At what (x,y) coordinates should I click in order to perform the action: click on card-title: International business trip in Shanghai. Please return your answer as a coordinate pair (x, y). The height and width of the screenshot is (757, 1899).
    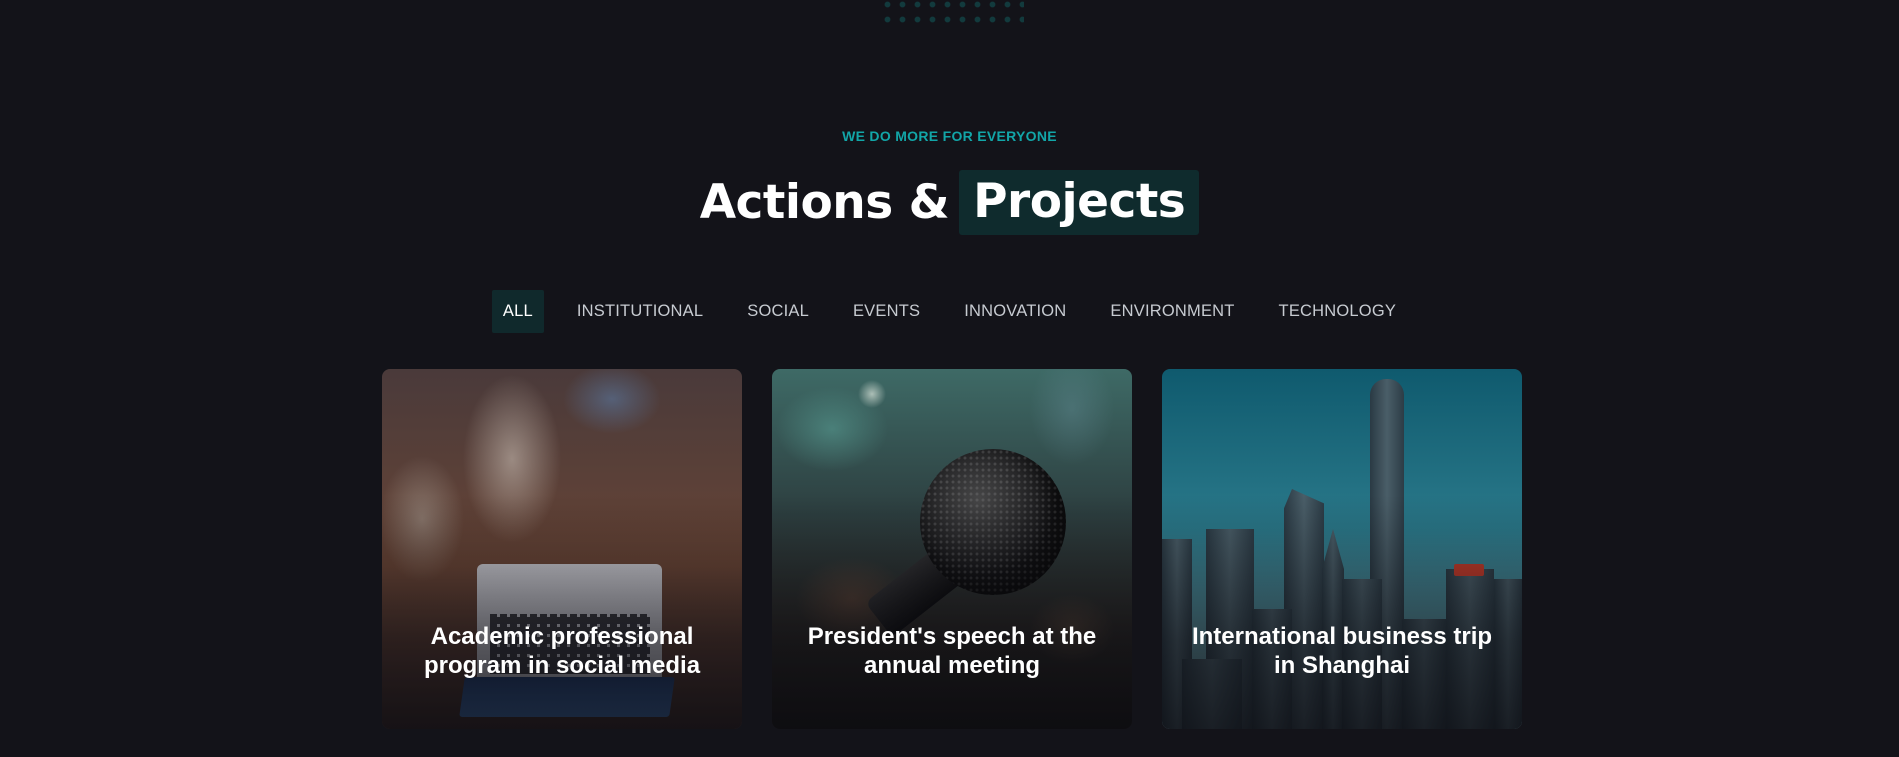
    Looking at the image, I should click on (1342, 651).